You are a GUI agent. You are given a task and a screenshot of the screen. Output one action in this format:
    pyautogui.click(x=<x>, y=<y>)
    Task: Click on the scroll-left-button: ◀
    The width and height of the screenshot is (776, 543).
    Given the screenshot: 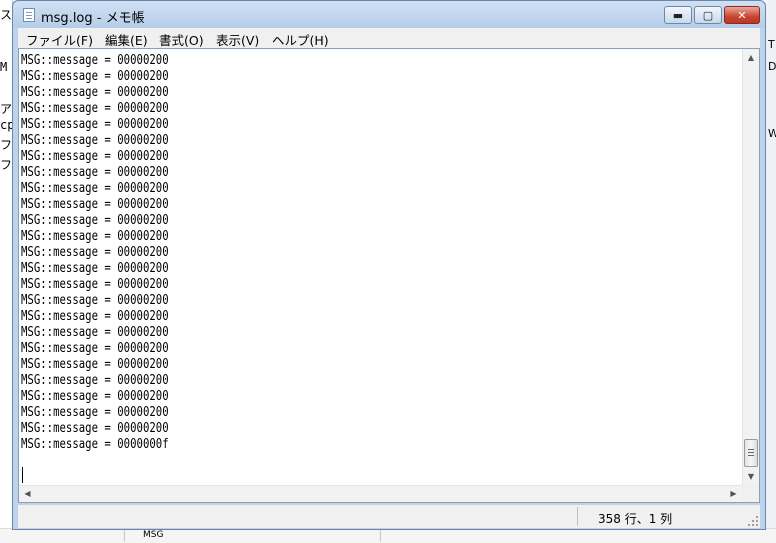 What is the action you would take?
    pyautogui.click(x=27, y=494)
    